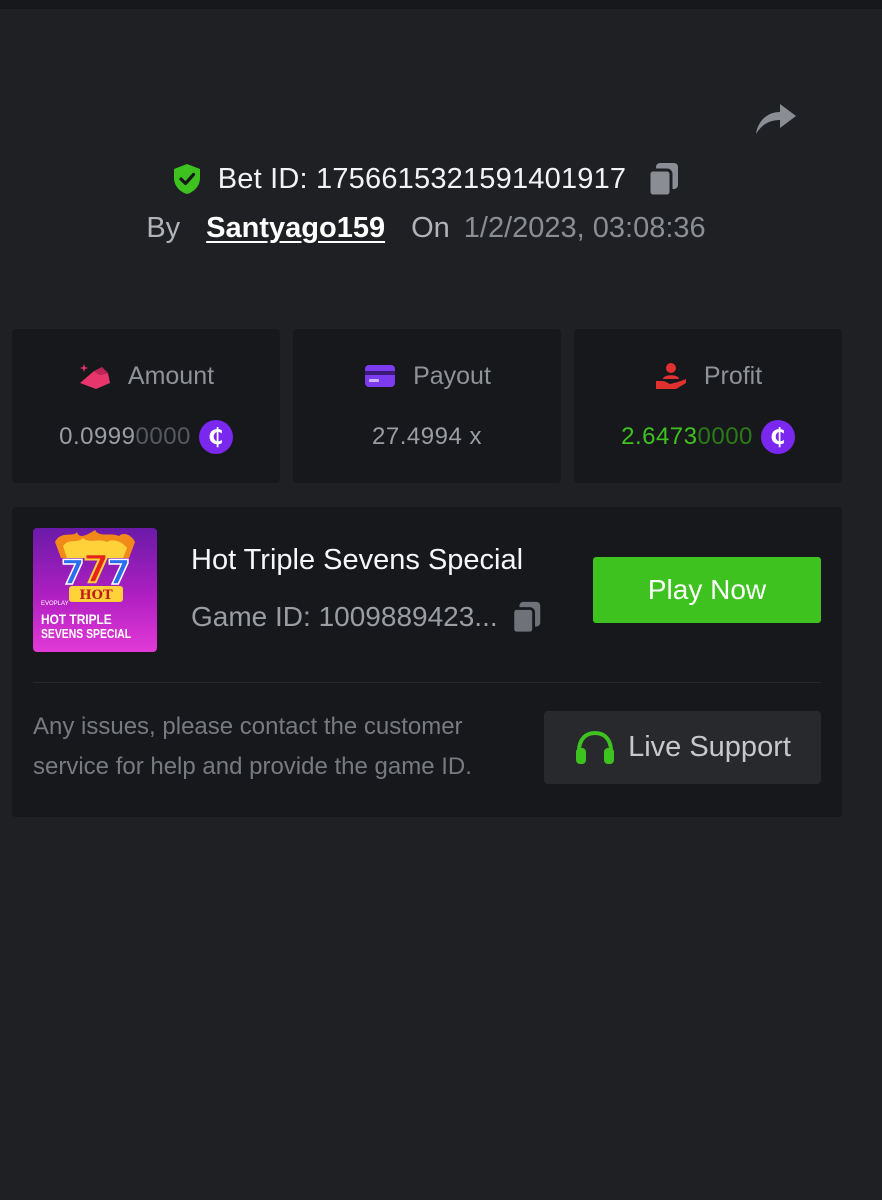 Image resolution: width=882 pixels, height=1200 pixels. I want to click on svg-text: 7, so click(96, 569).